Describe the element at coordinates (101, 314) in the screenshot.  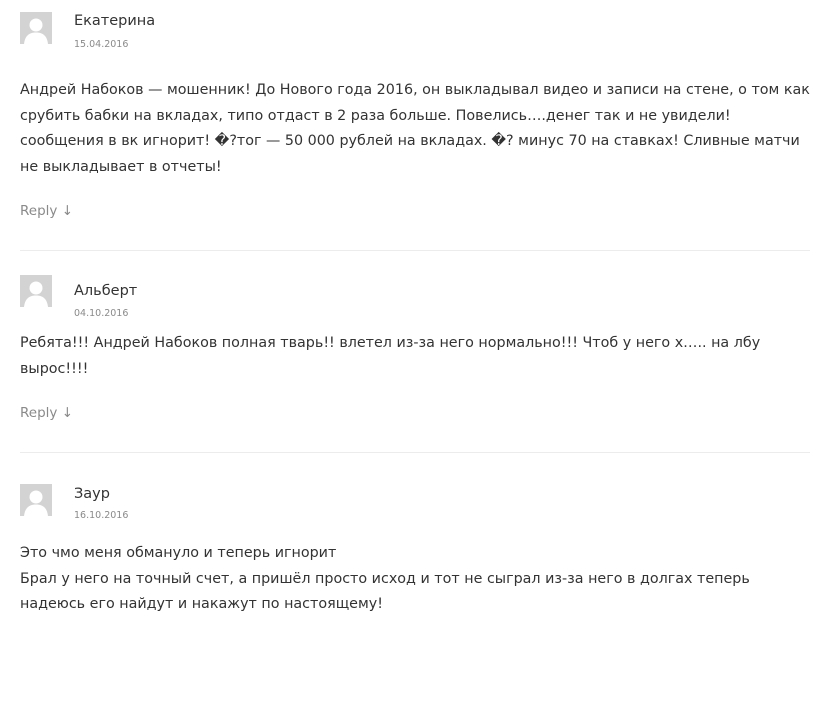
I see `comment-date: 04.10.2016` at that location.